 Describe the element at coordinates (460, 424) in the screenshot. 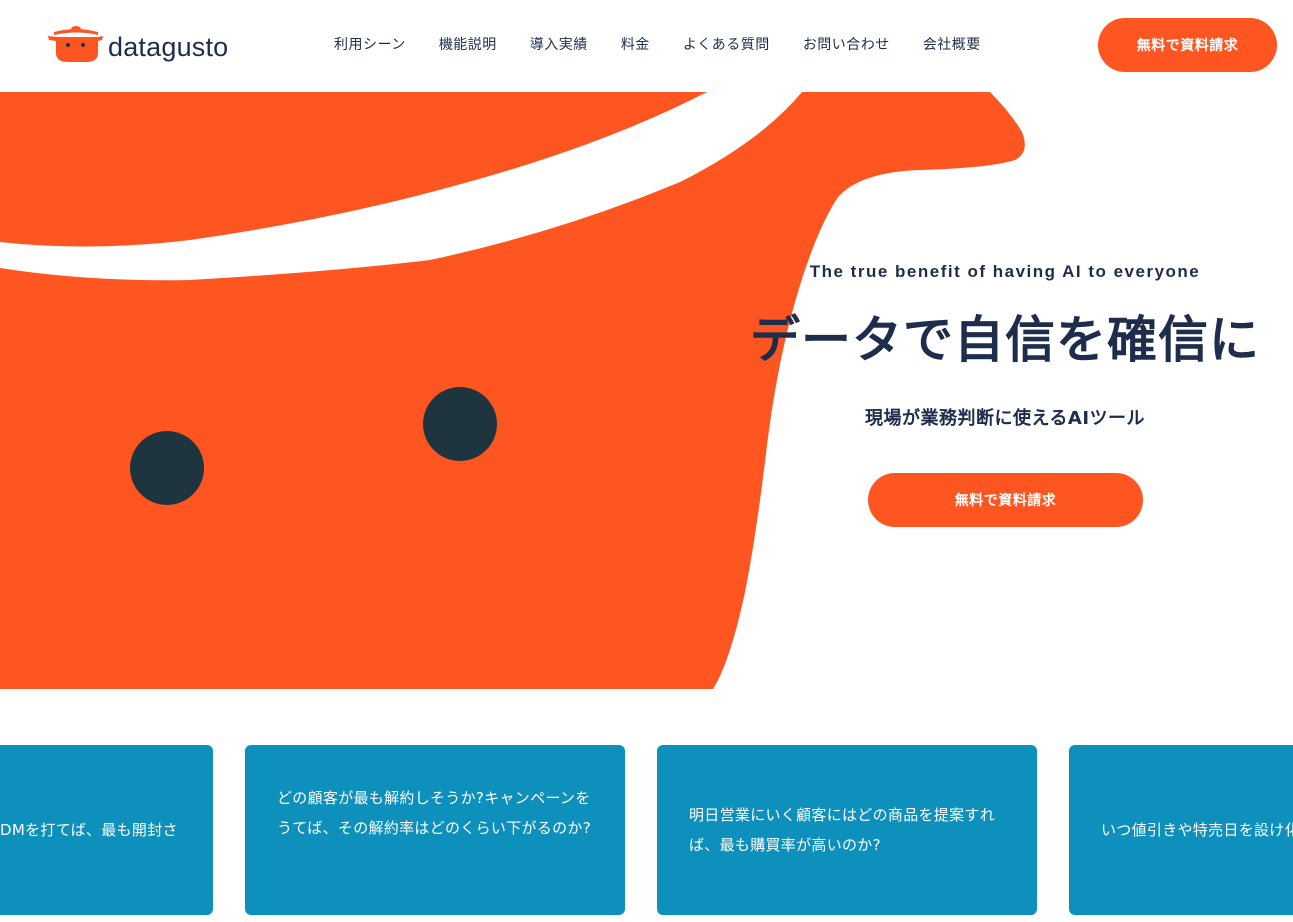

I see `right-eye-icon` at that location.